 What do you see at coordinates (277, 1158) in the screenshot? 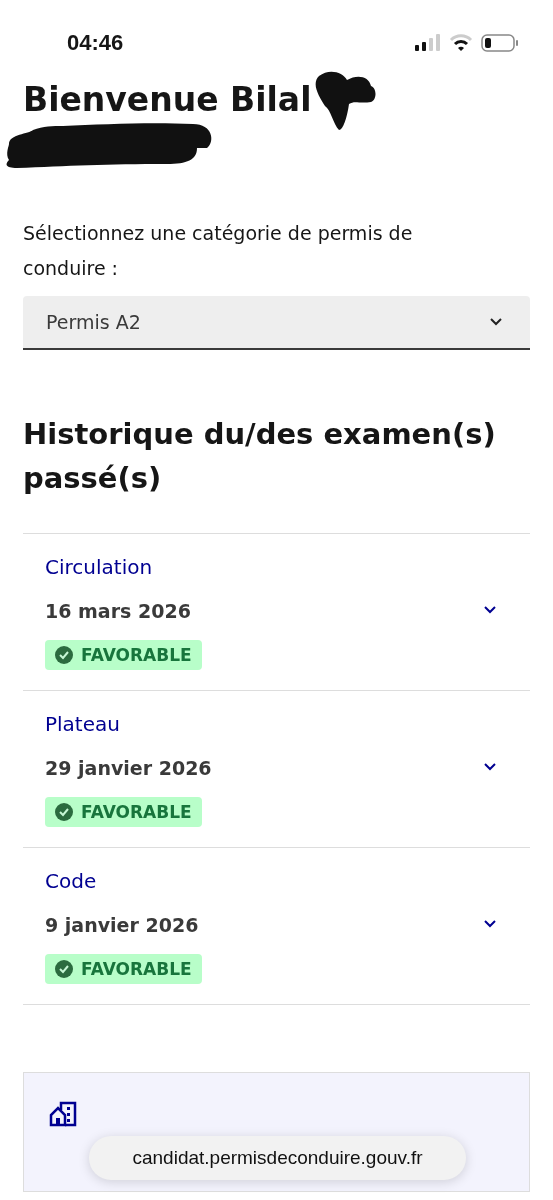
I see `address-bar: candidat.permisdeconduire.gouv.fr` at bounding box center [277, 1158].